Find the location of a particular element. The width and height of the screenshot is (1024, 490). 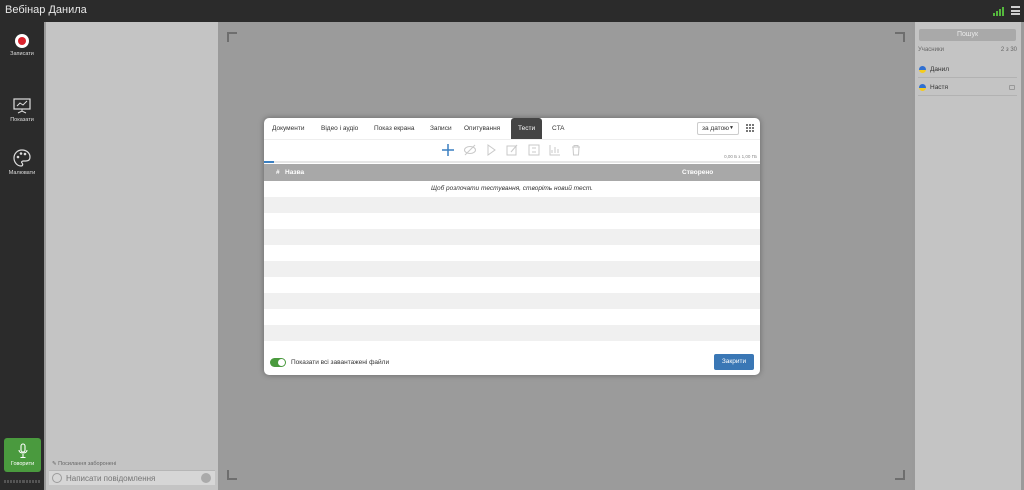

column-name: Назва is located at coordinates (294, 172).